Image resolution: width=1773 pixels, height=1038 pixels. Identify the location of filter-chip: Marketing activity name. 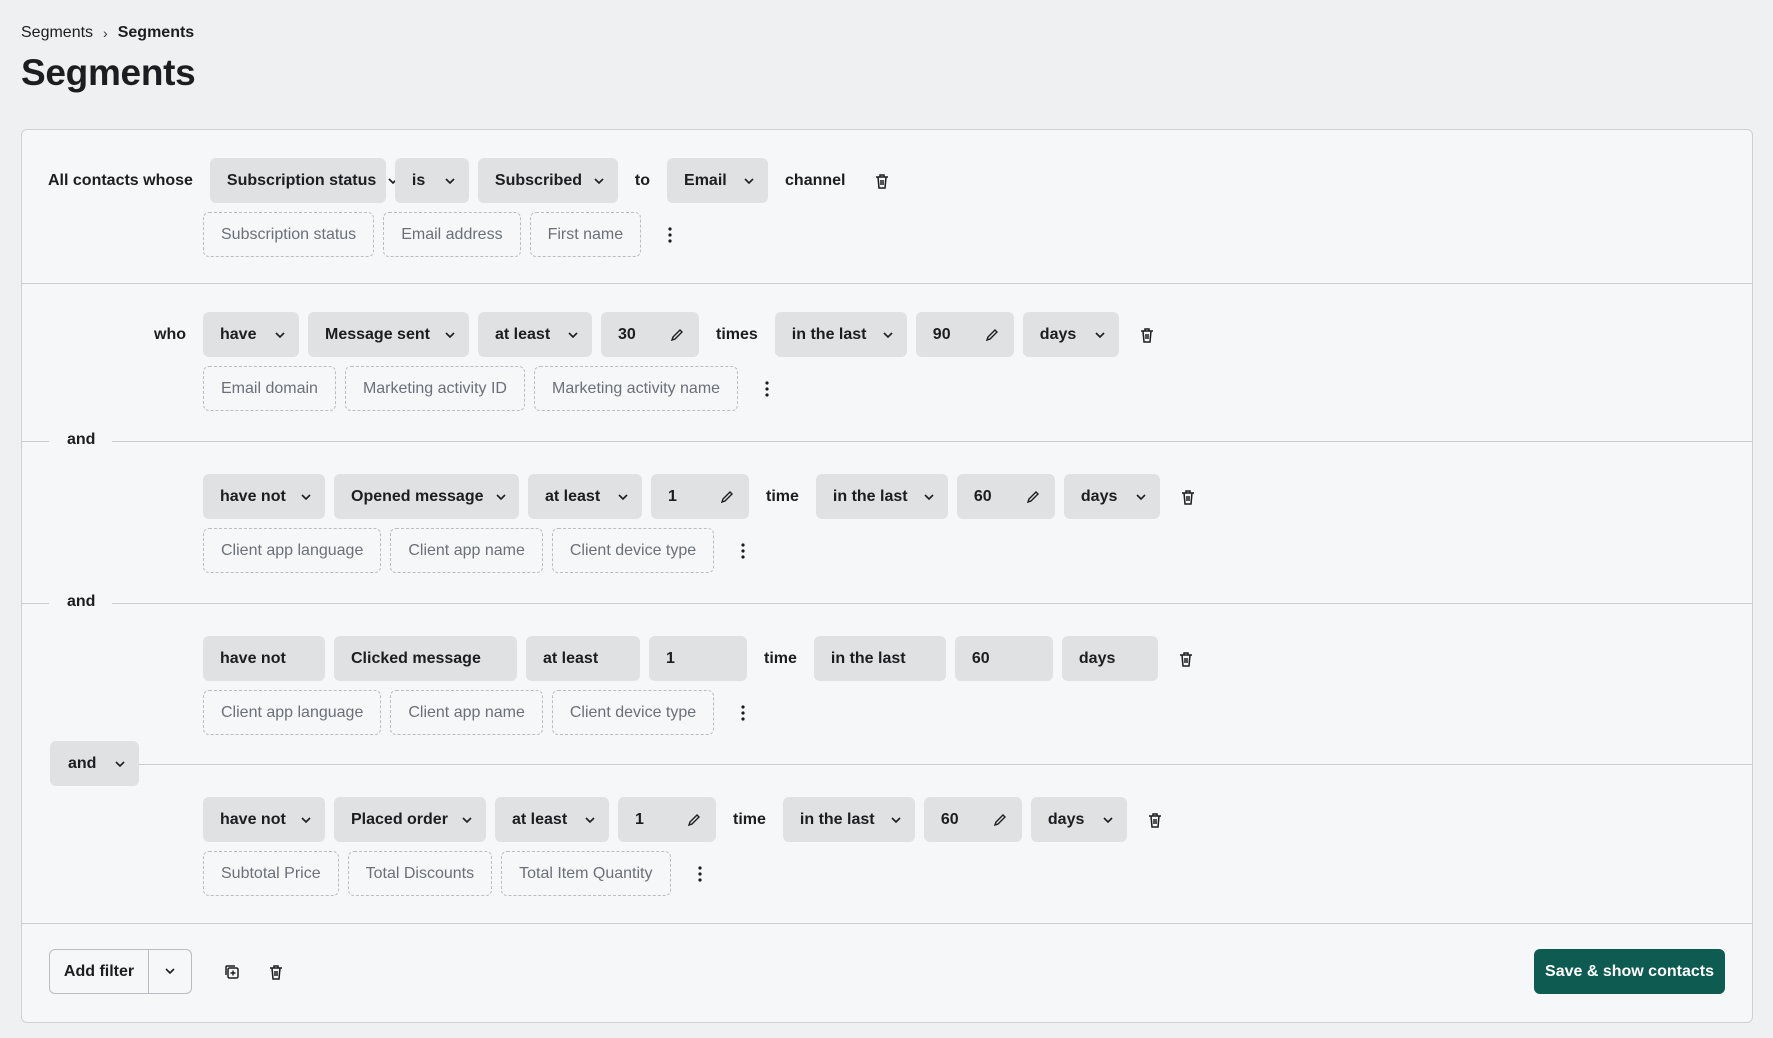
(636, 388).